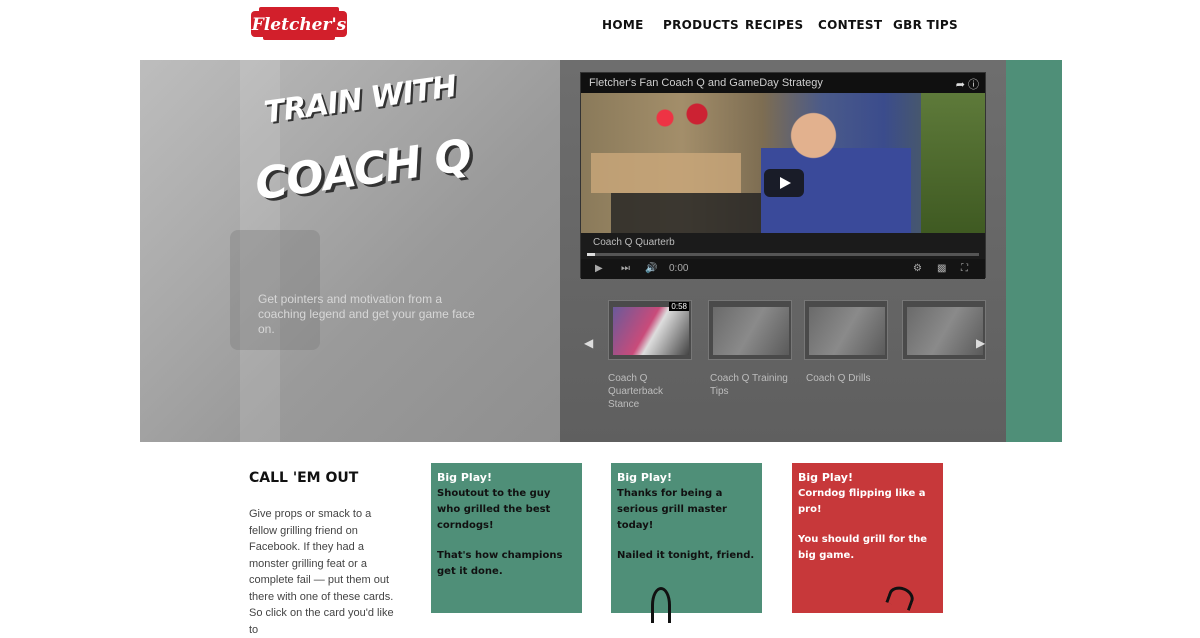 The height and width of the screenshot is (638, 1200). What do you see at coordinates (953, 163) in the screenshot?
I see `video-scene-tree` at bounding box center [953, 163].